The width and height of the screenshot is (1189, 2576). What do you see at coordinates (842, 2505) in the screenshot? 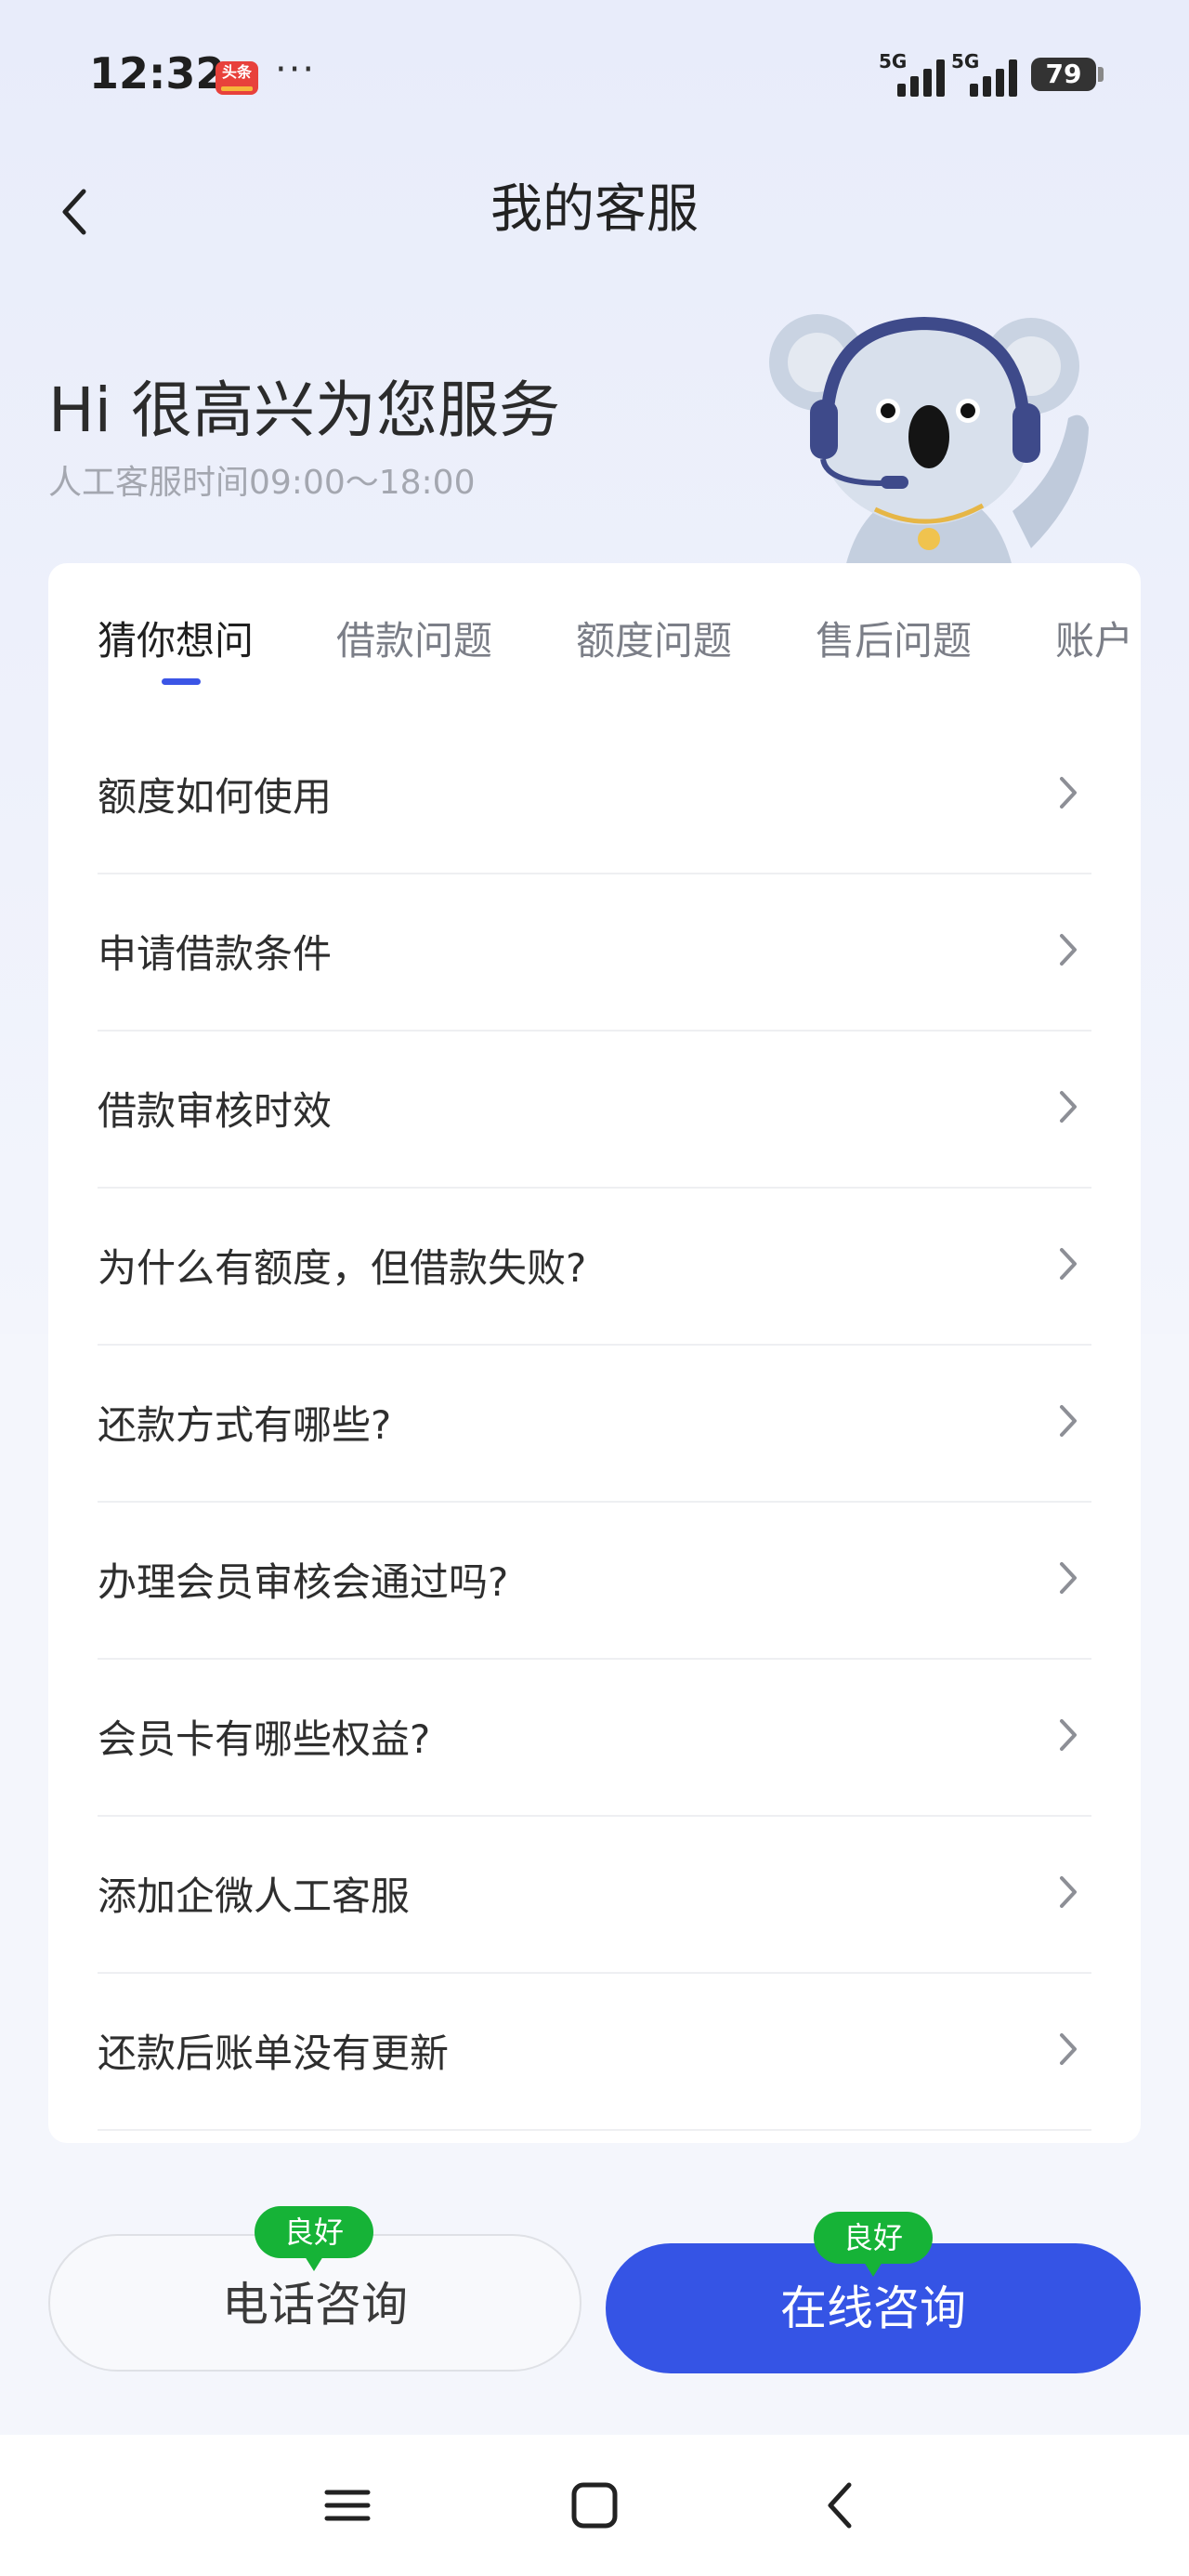
I see `back-chevron-icon` at bounding box center [842, 2505].